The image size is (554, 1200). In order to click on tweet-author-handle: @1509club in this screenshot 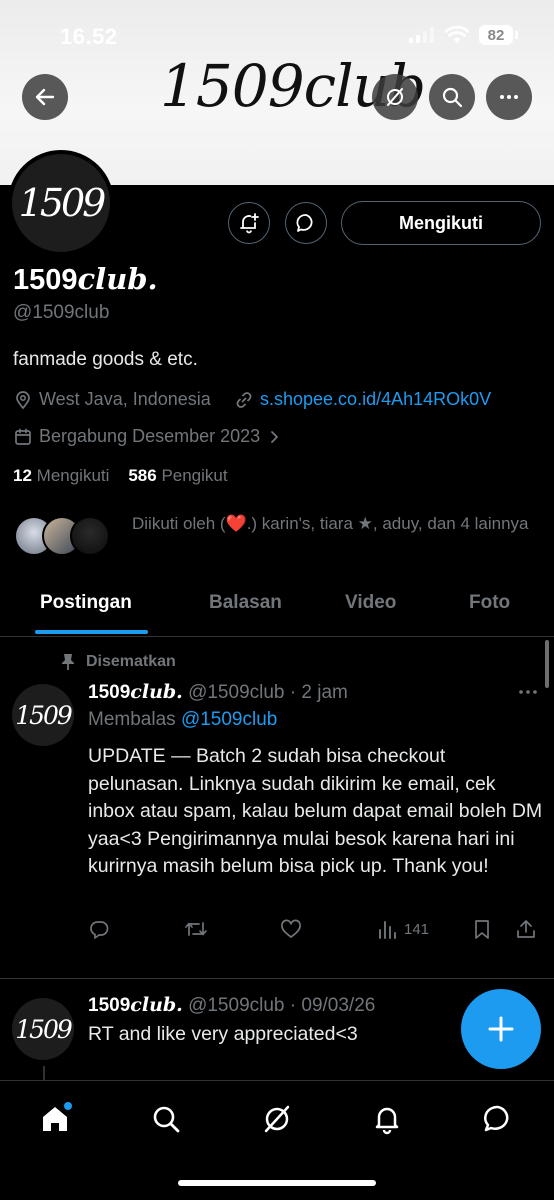, I will do `click(236, 1005)`.